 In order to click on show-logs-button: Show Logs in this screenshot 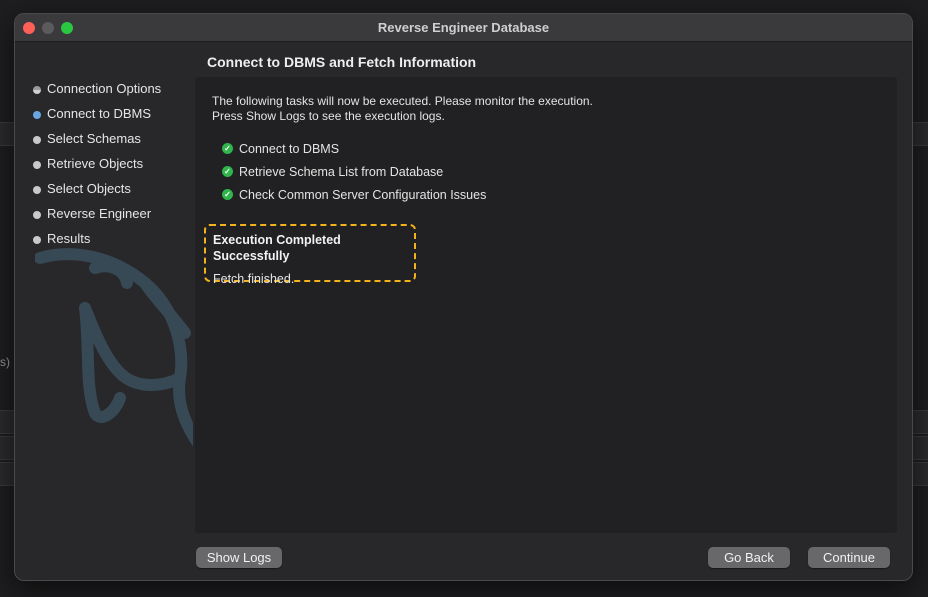, I will do `click(239, 557)`.